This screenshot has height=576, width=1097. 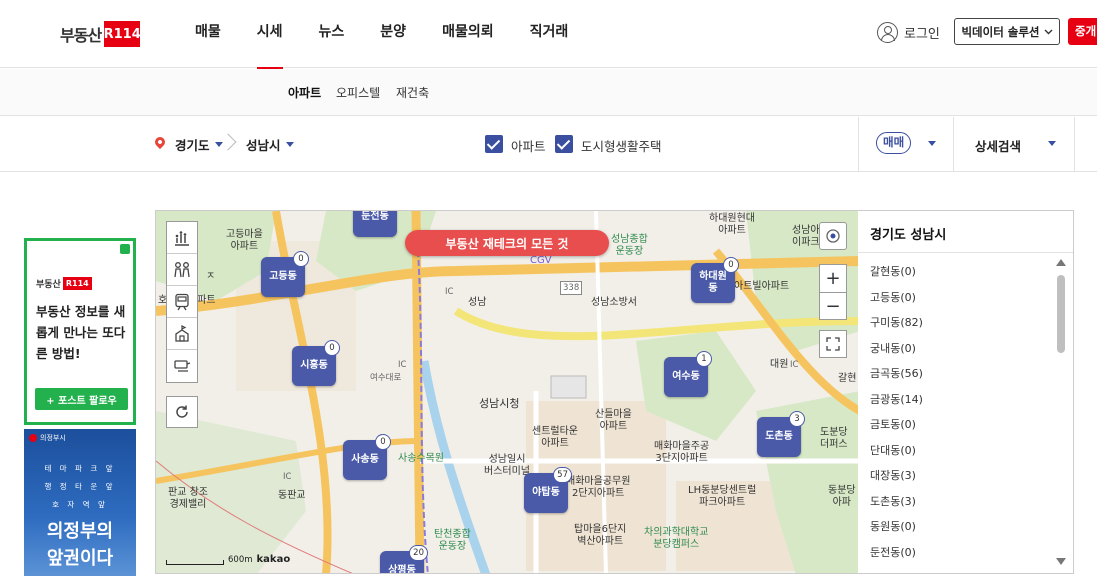 I want to click on post-follow-button: + 포스트 팔로우, so click(x=81, y=399).